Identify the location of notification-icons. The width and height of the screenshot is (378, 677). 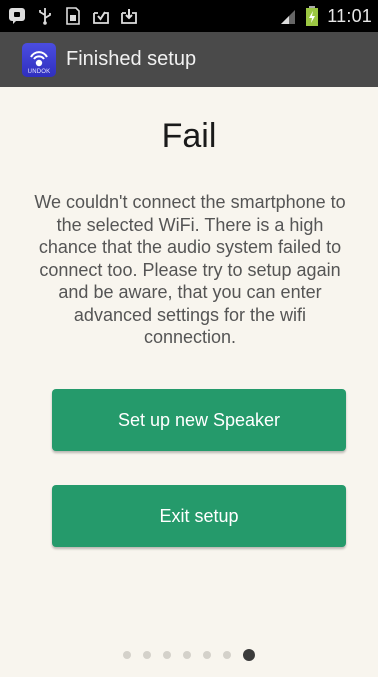
(69, 16).